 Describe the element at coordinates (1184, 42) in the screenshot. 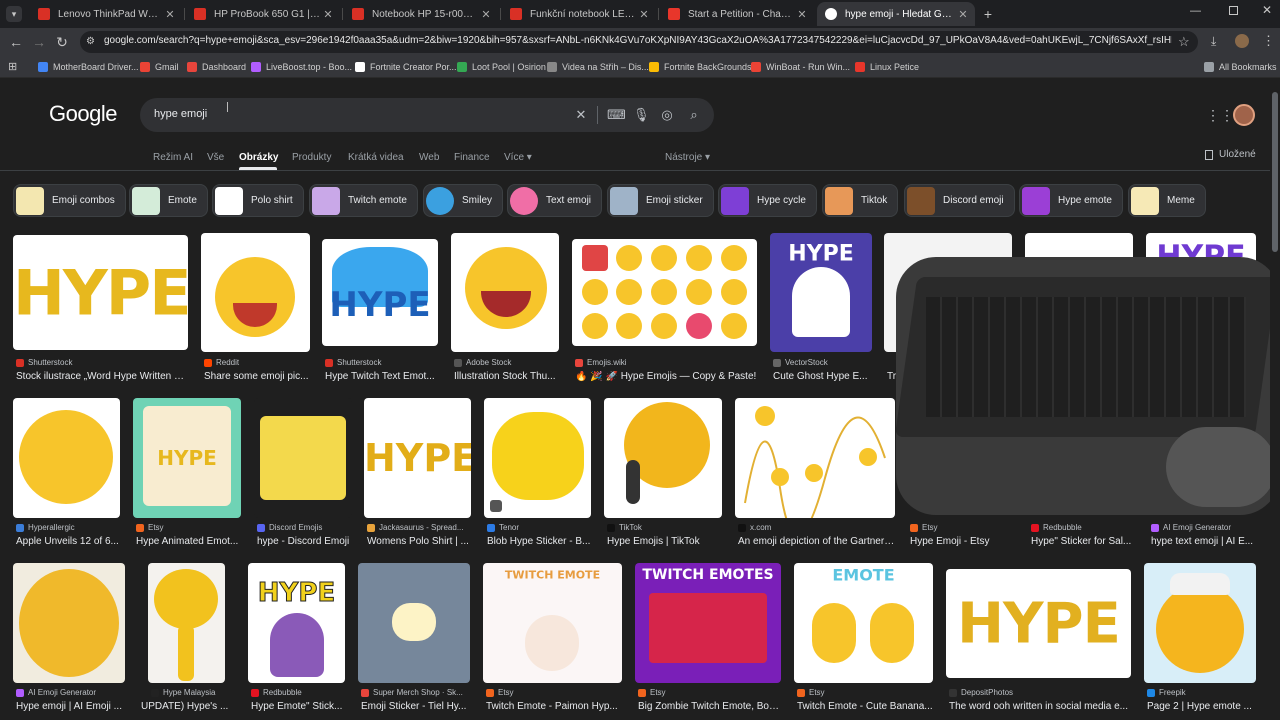

I see `bookmark-star-icon: ☆` at that location.